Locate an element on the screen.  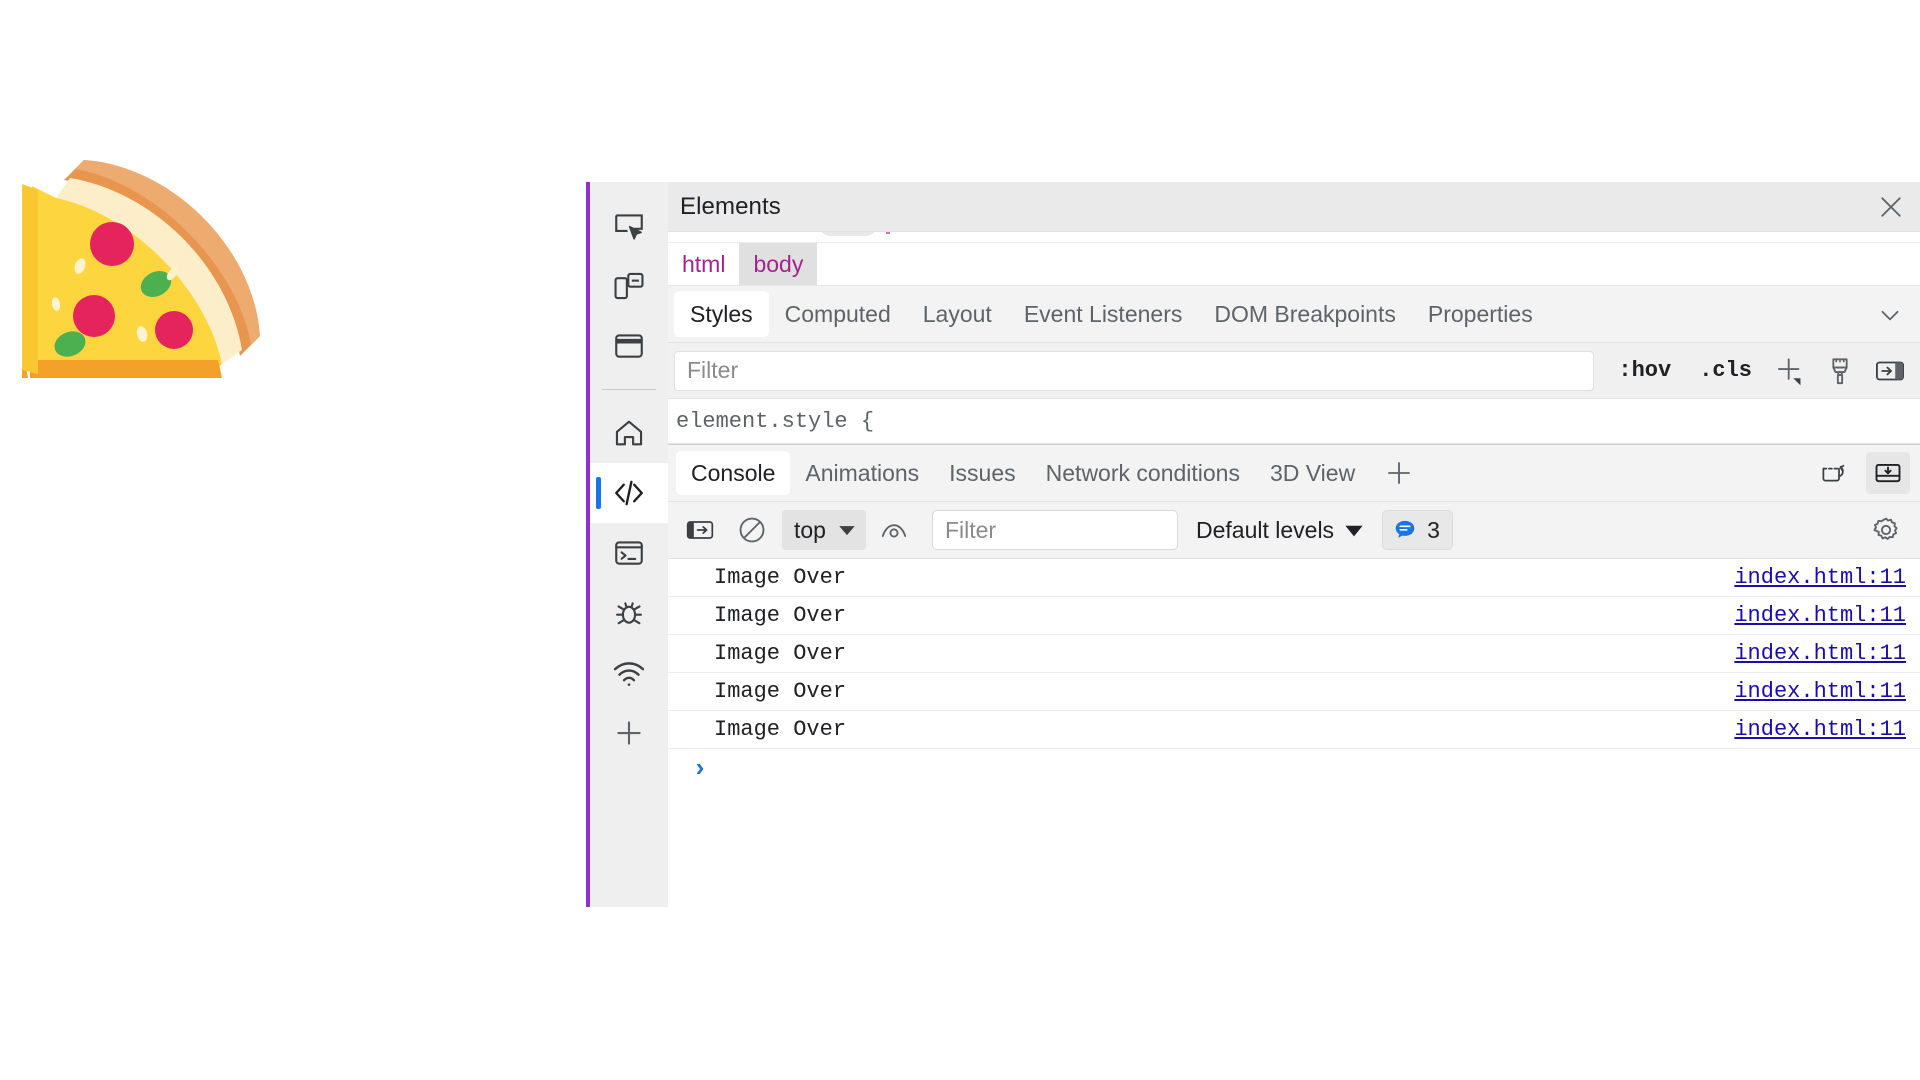
styles-filter-placeholder: Filter is located at coordinates (713, 370).